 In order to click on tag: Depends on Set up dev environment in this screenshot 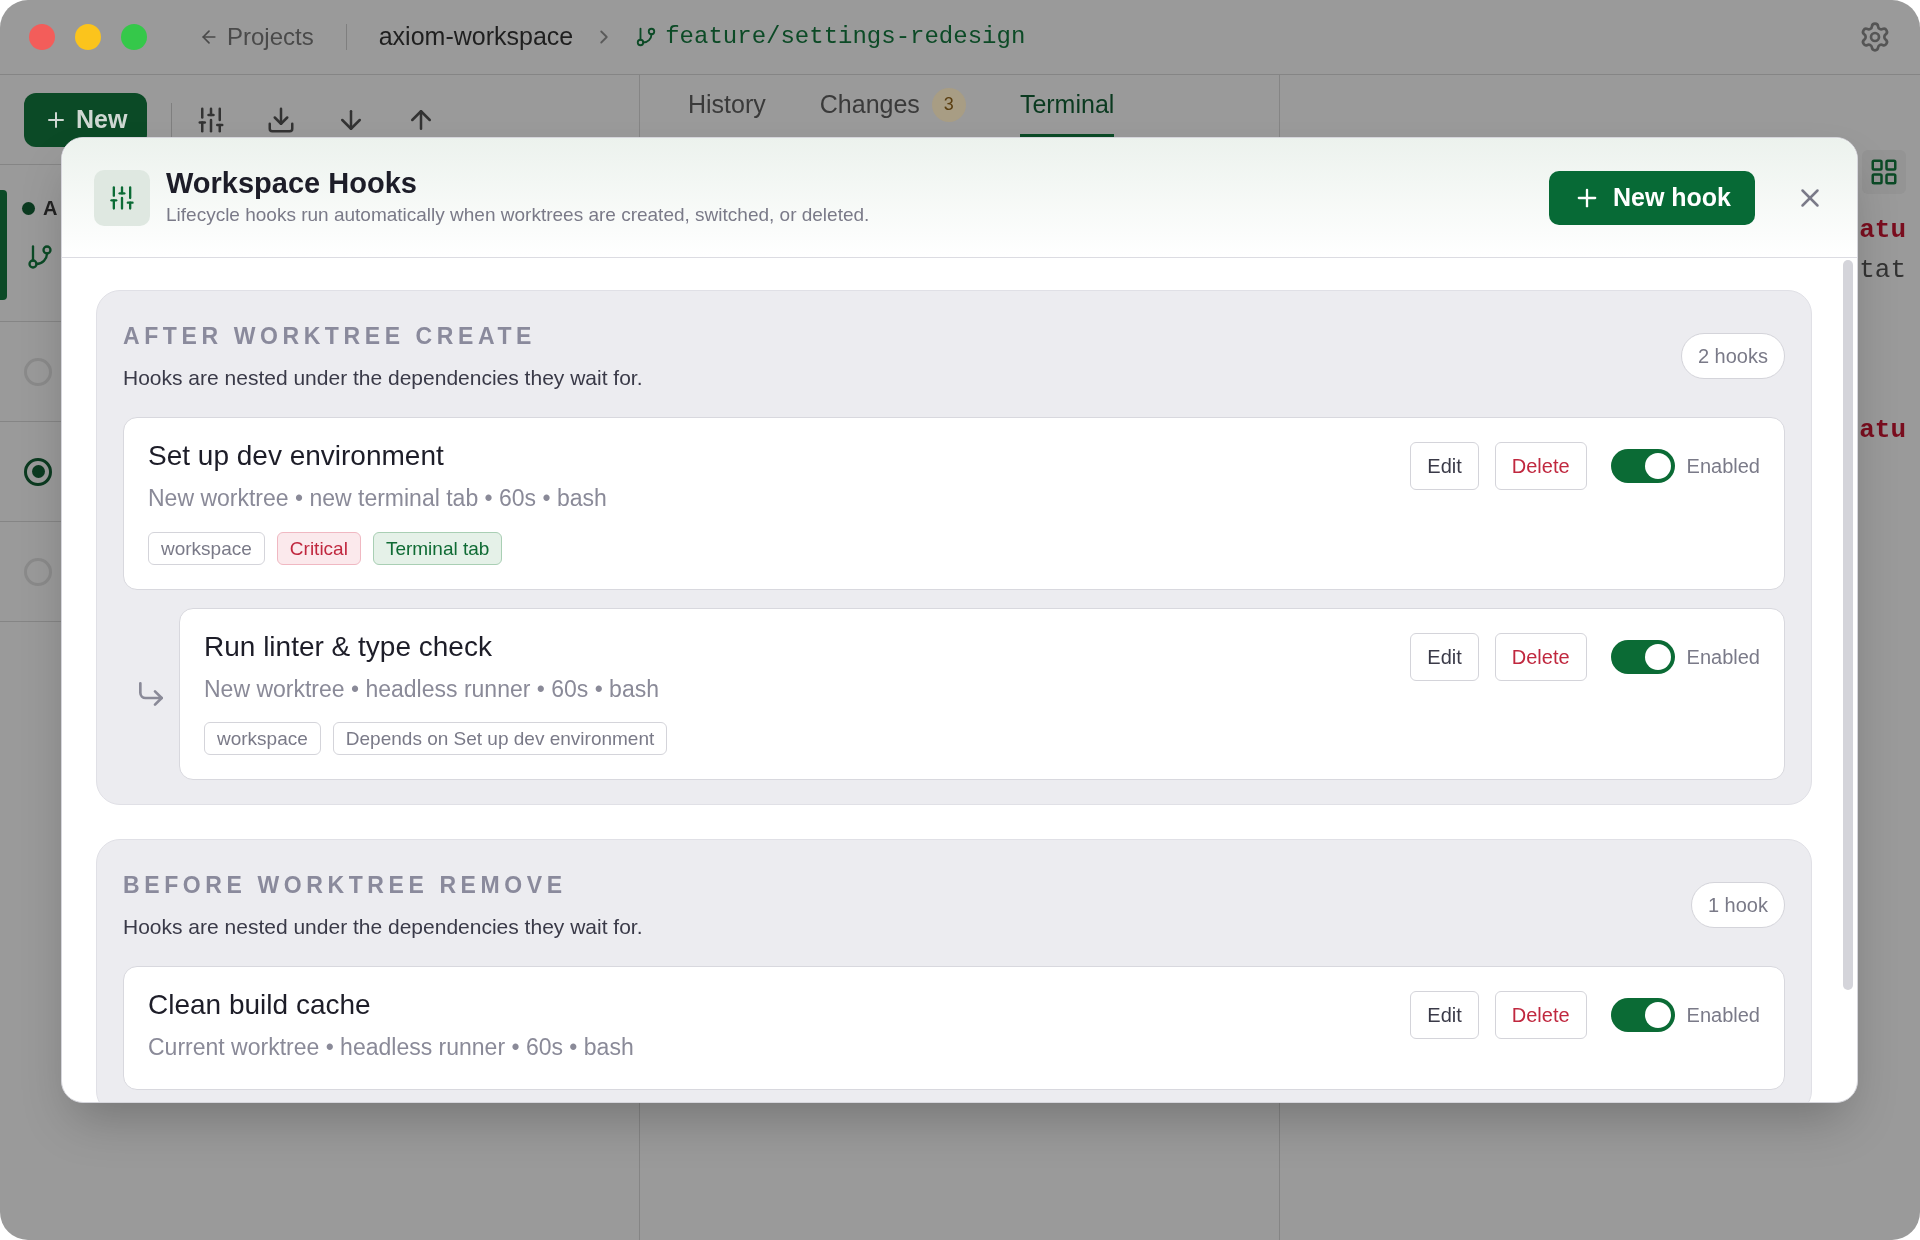, I will do `click(500, 738)`.